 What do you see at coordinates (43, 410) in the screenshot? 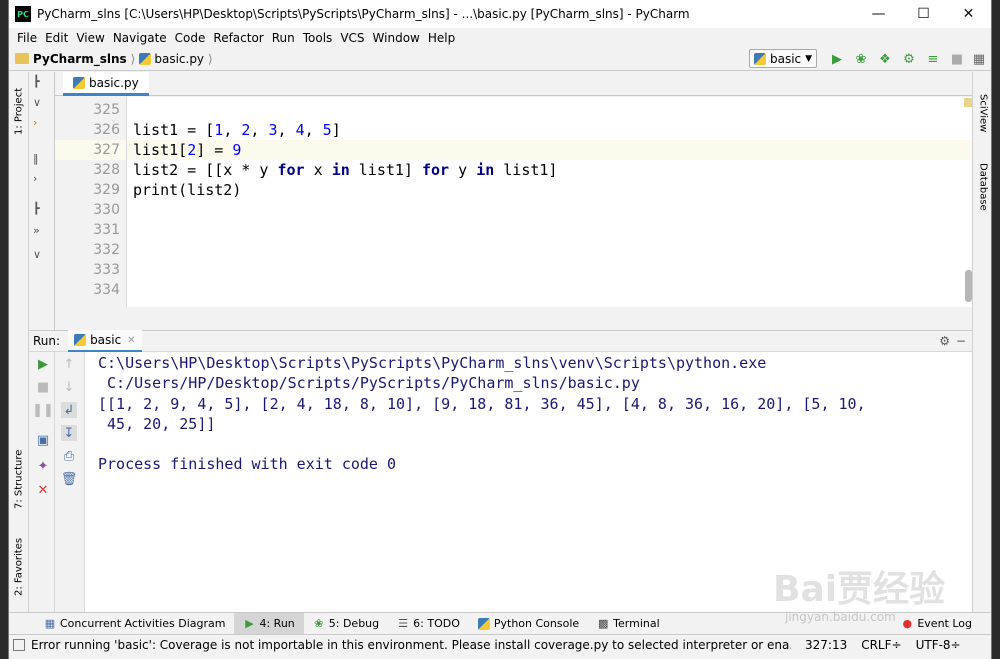
I see `pause-icon: ❚❚` at bounding box center [43, 410].